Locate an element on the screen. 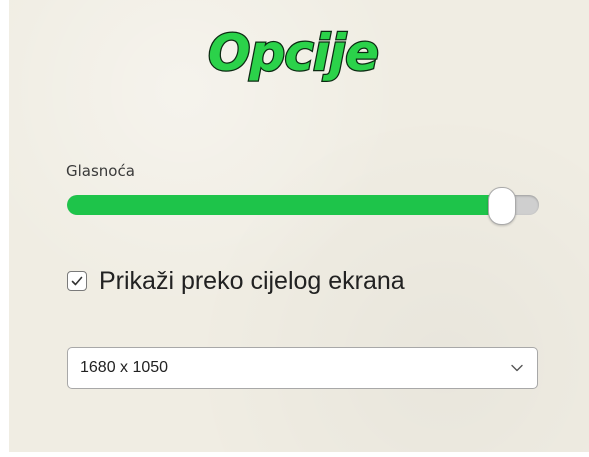 This screenshot has width=589, height=457. volume-slider-track is located at coordinates (303, 205).